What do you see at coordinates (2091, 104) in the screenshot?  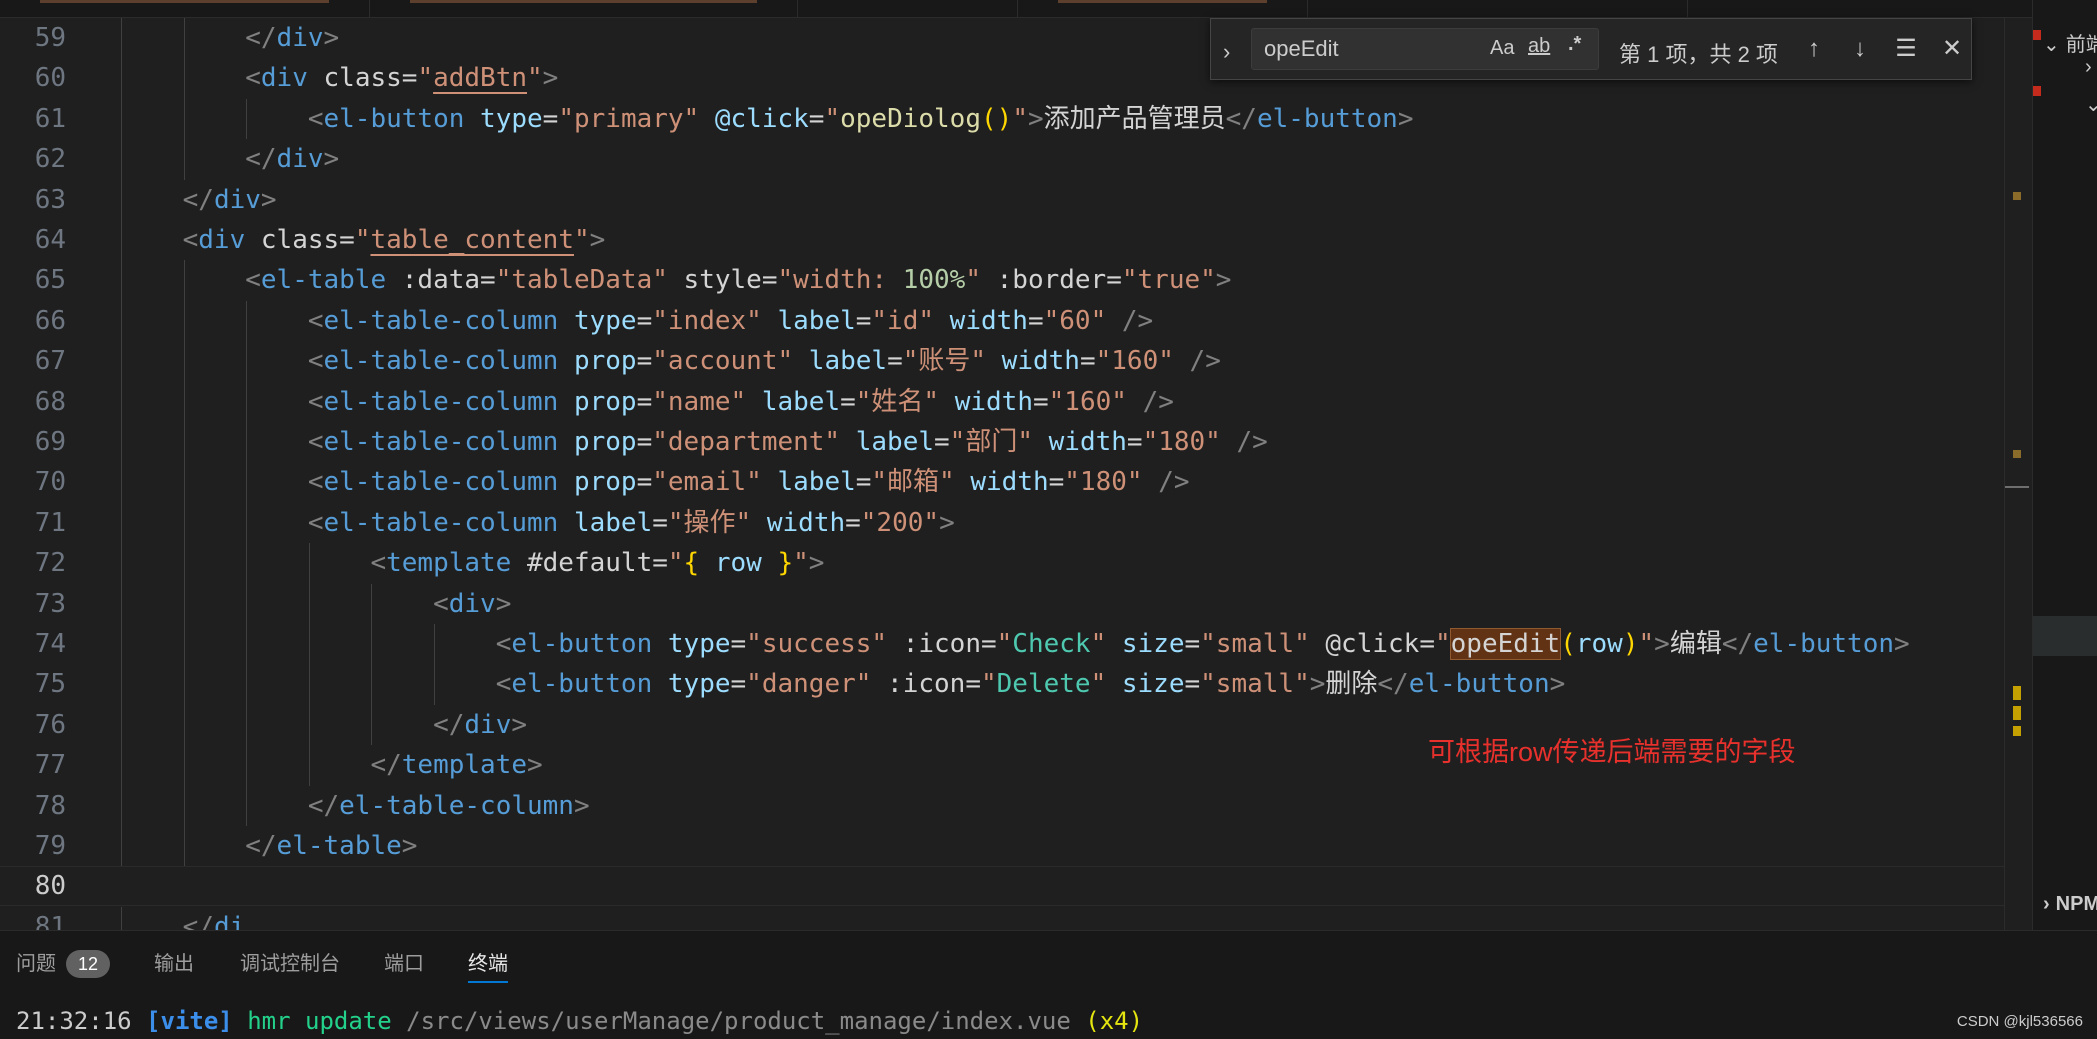 I see `chevron-down-icon: ⌄` at bounding box center [2091, 104].